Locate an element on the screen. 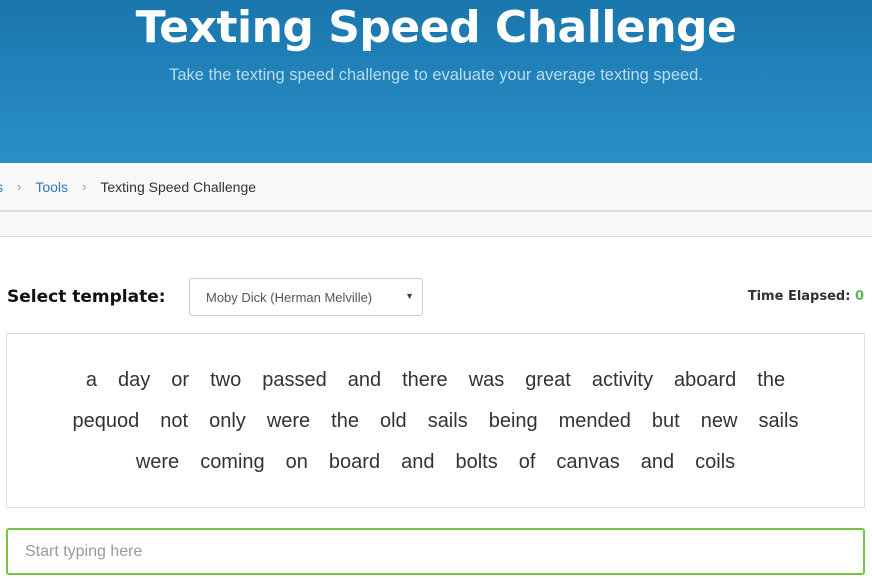  passage-word: canvas is located at coordinates (588, 462).